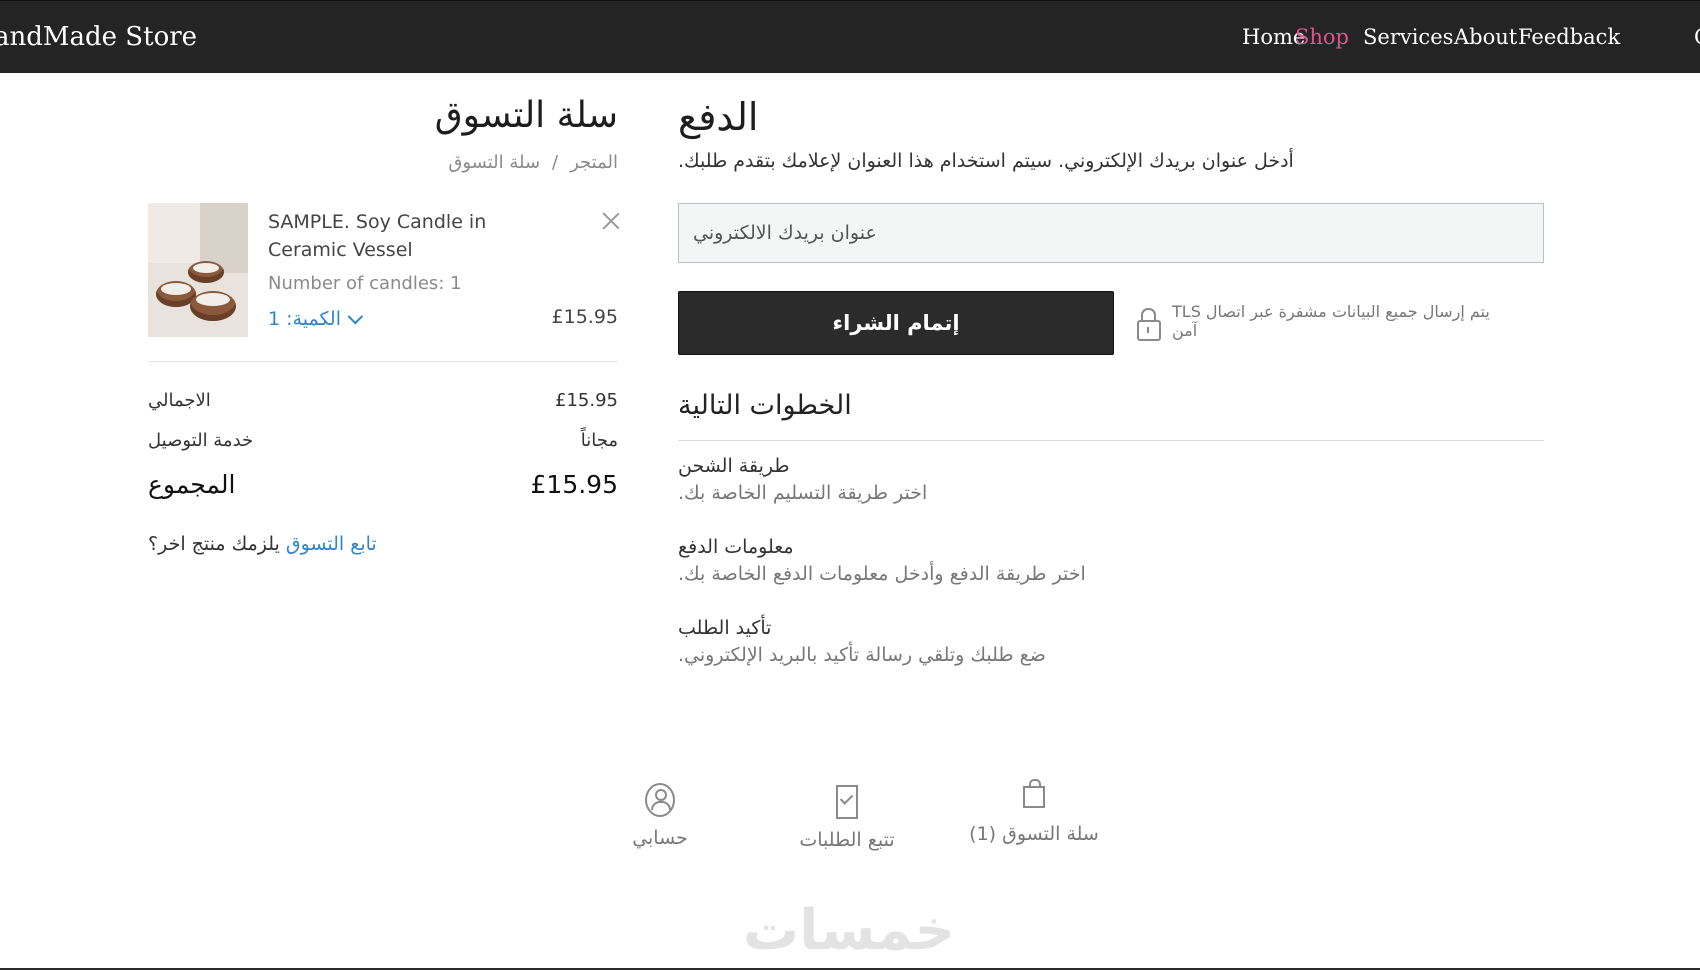 The height and width of the screenshot is (970, 1700). Describe the element at coordinates (1034, 793) in the screenshot. I see `shopping-bag-icon` at that location.